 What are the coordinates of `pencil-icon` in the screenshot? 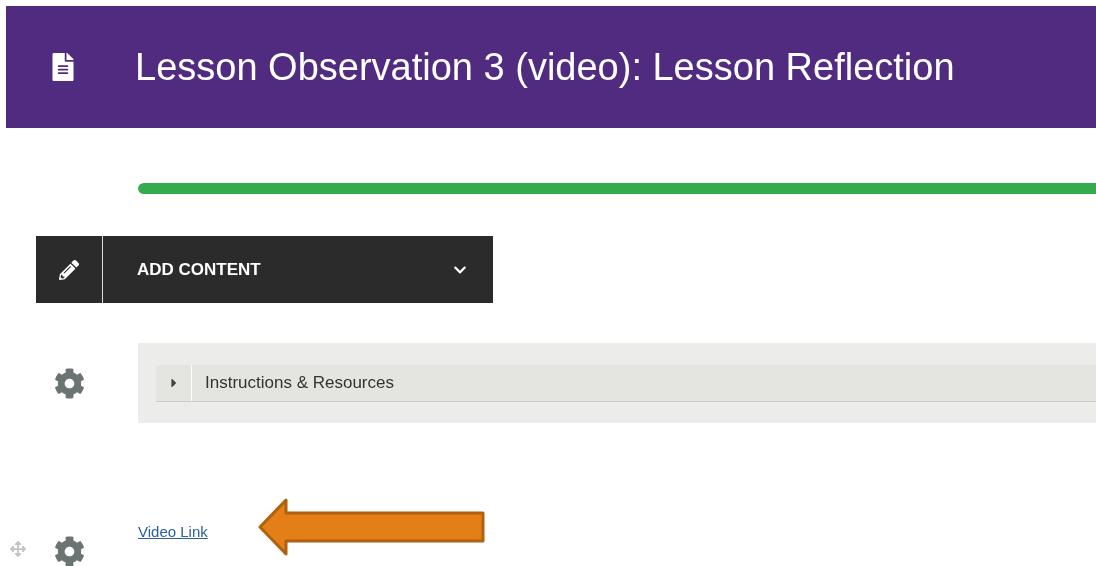 It's located at (69, 269).